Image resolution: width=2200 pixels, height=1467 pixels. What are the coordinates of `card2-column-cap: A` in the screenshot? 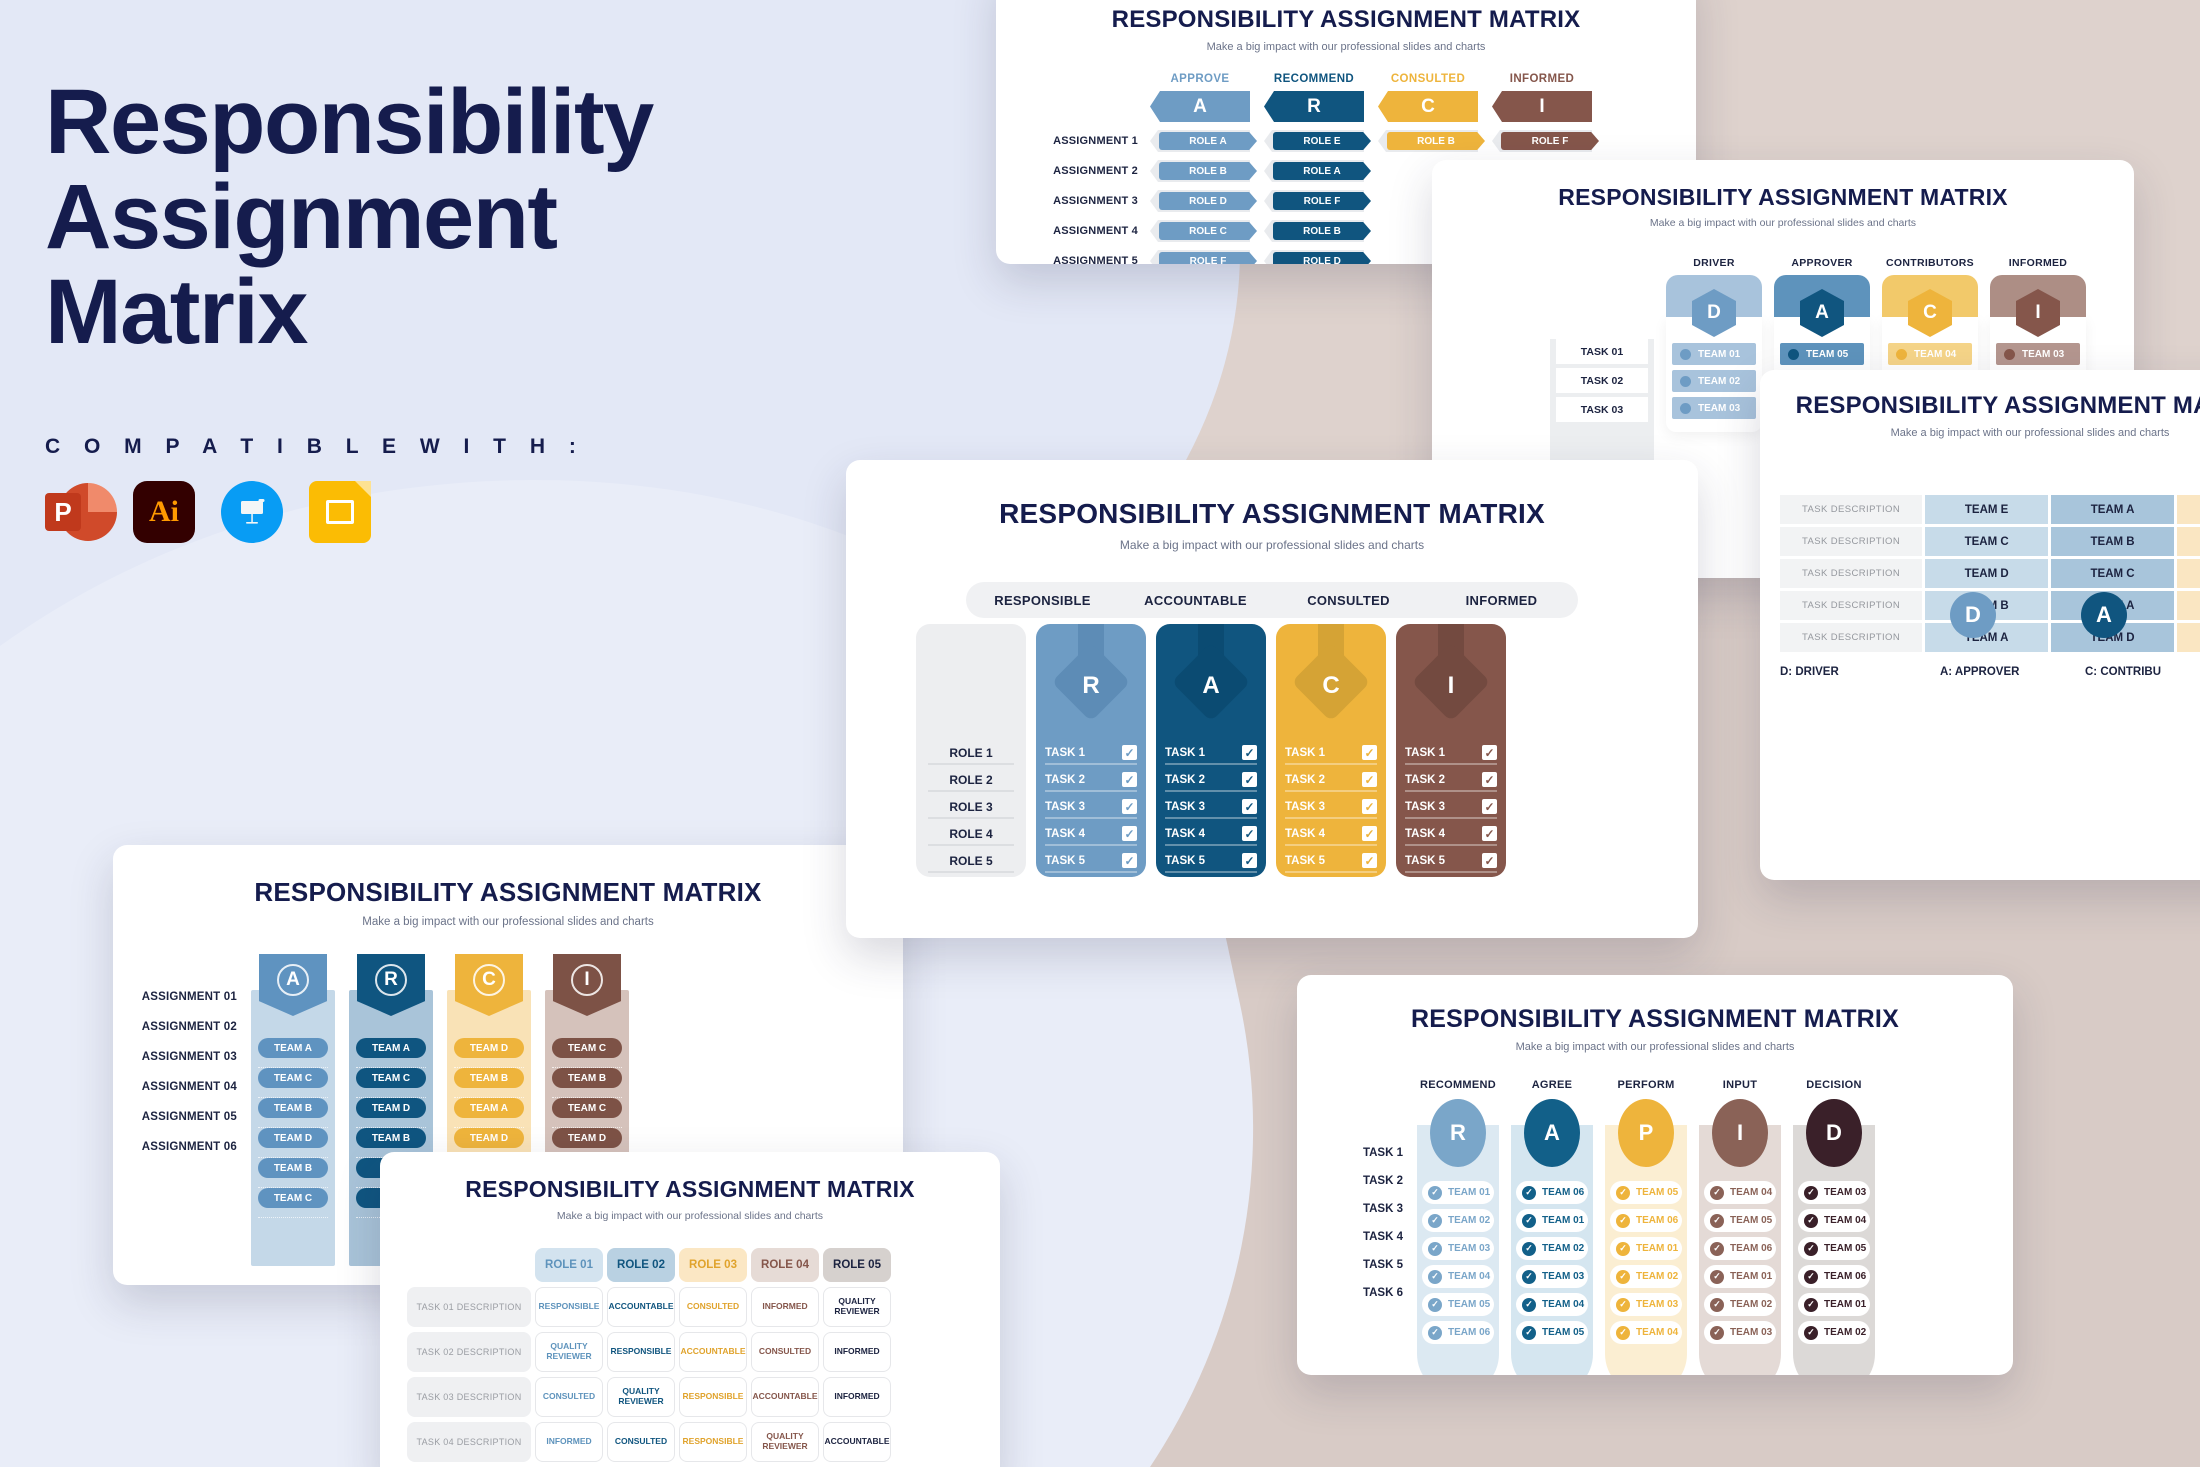 It's located at (1822, 306).